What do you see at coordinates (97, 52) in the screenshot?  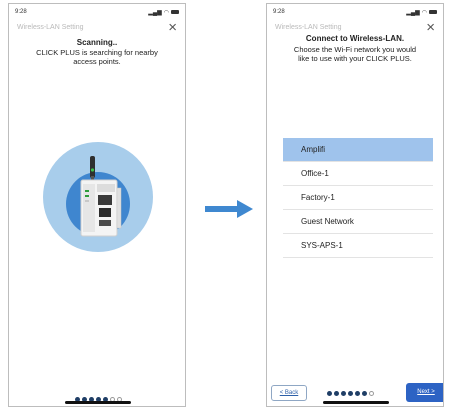 I see `status-message-line-1: CLICK PLUS is searching for nearby` at bounding box center [97, 52].